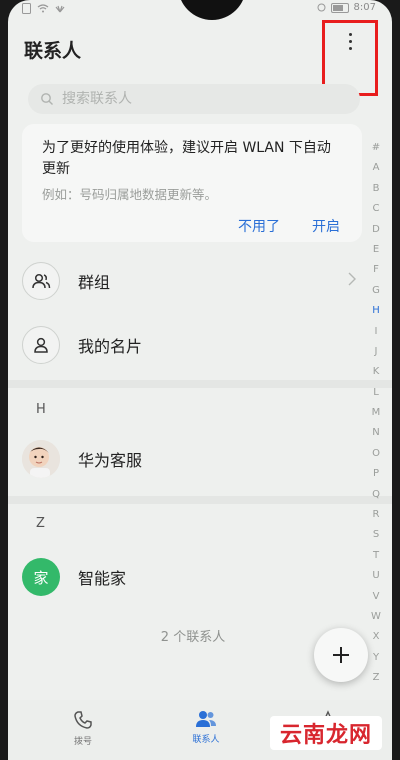 The width and height of the screenshot is (400, 760). I want to click on phone-icon, so click(83, 720).